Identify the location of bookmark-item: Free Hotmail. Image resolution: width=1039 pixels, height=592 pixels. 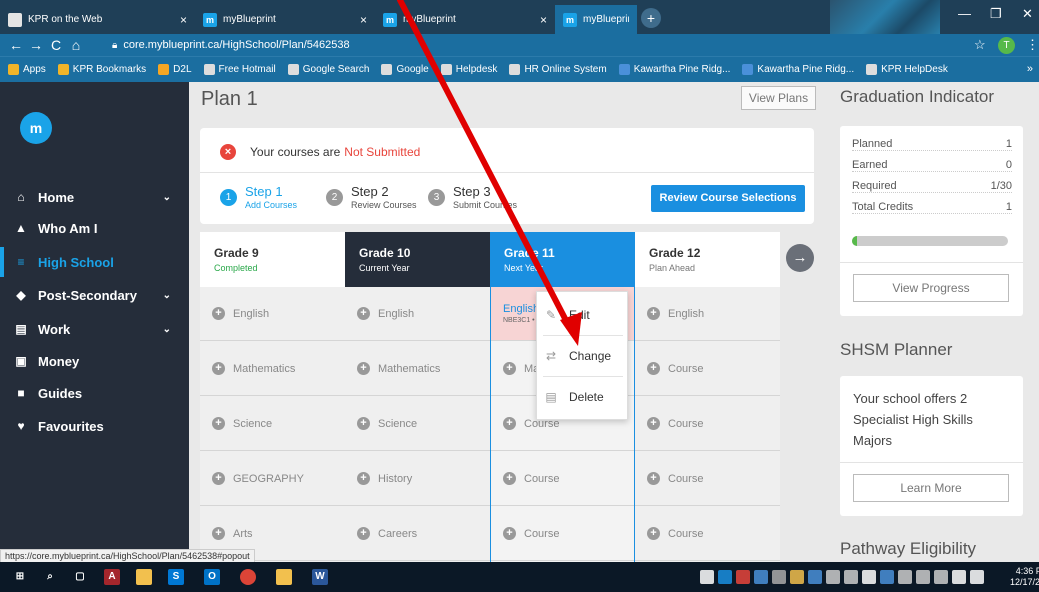
(239, 69).